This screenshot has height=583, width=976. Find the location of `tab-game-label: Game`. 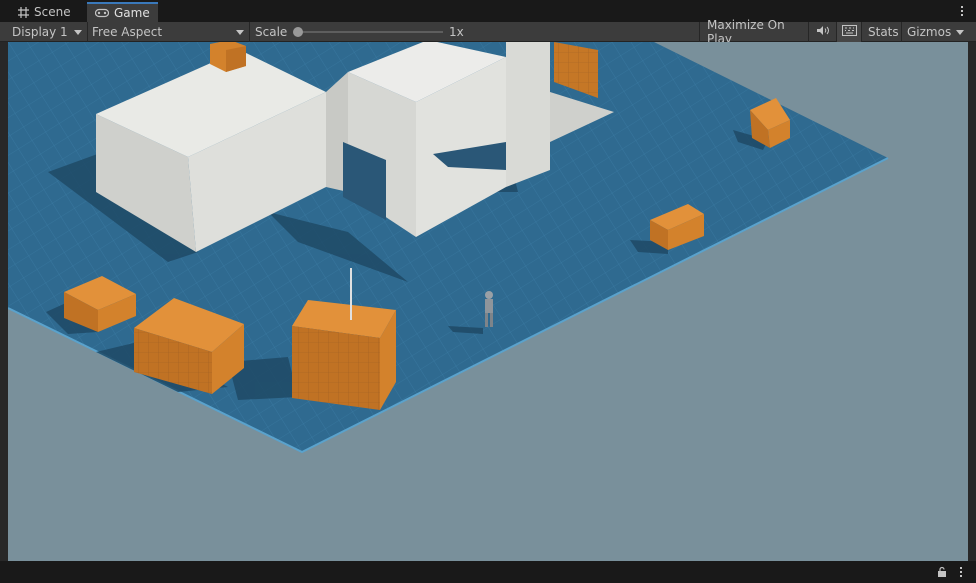

tab-game-label: Game is located at coordinates (132, 13).